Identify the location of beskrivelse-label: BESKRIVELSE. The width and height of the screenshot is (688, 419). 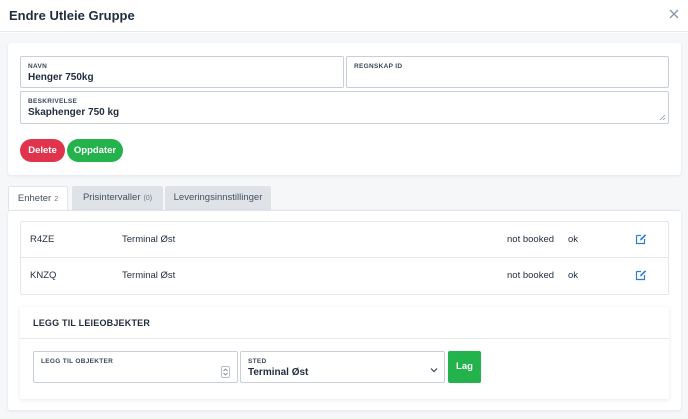
(53, 101).